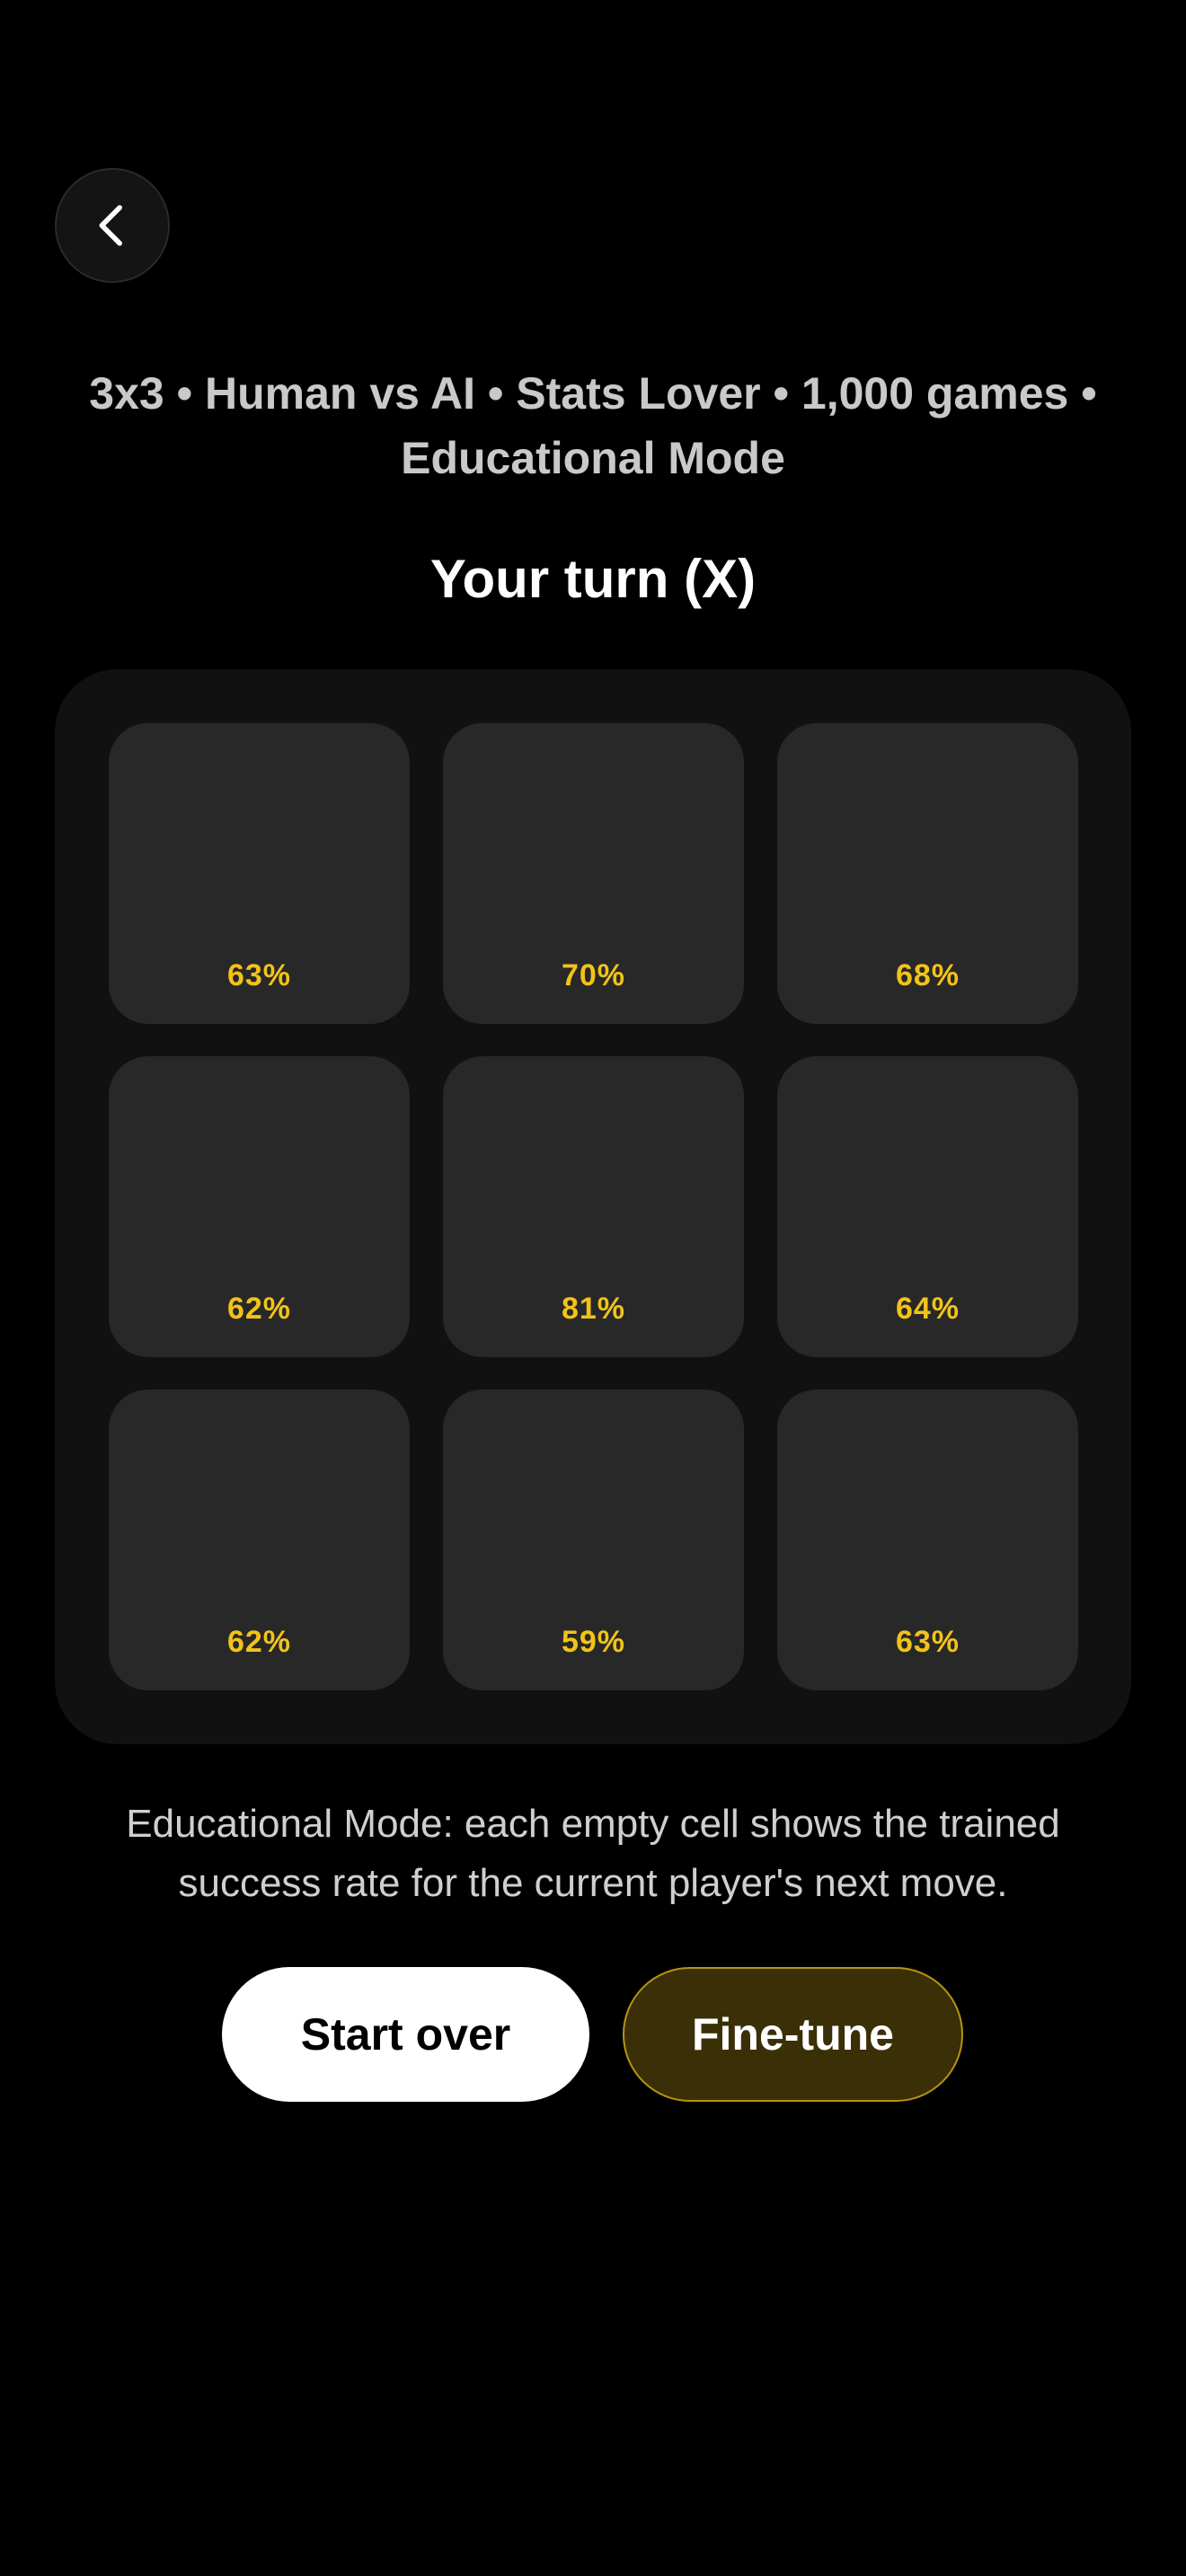 The height and width of the screenshot is (2576, 1186). What do you see at coordinates (927, 1539) in the screenshot?
I see `board-cell-r3-c3: 63%` at bounding box center [927, 1539].